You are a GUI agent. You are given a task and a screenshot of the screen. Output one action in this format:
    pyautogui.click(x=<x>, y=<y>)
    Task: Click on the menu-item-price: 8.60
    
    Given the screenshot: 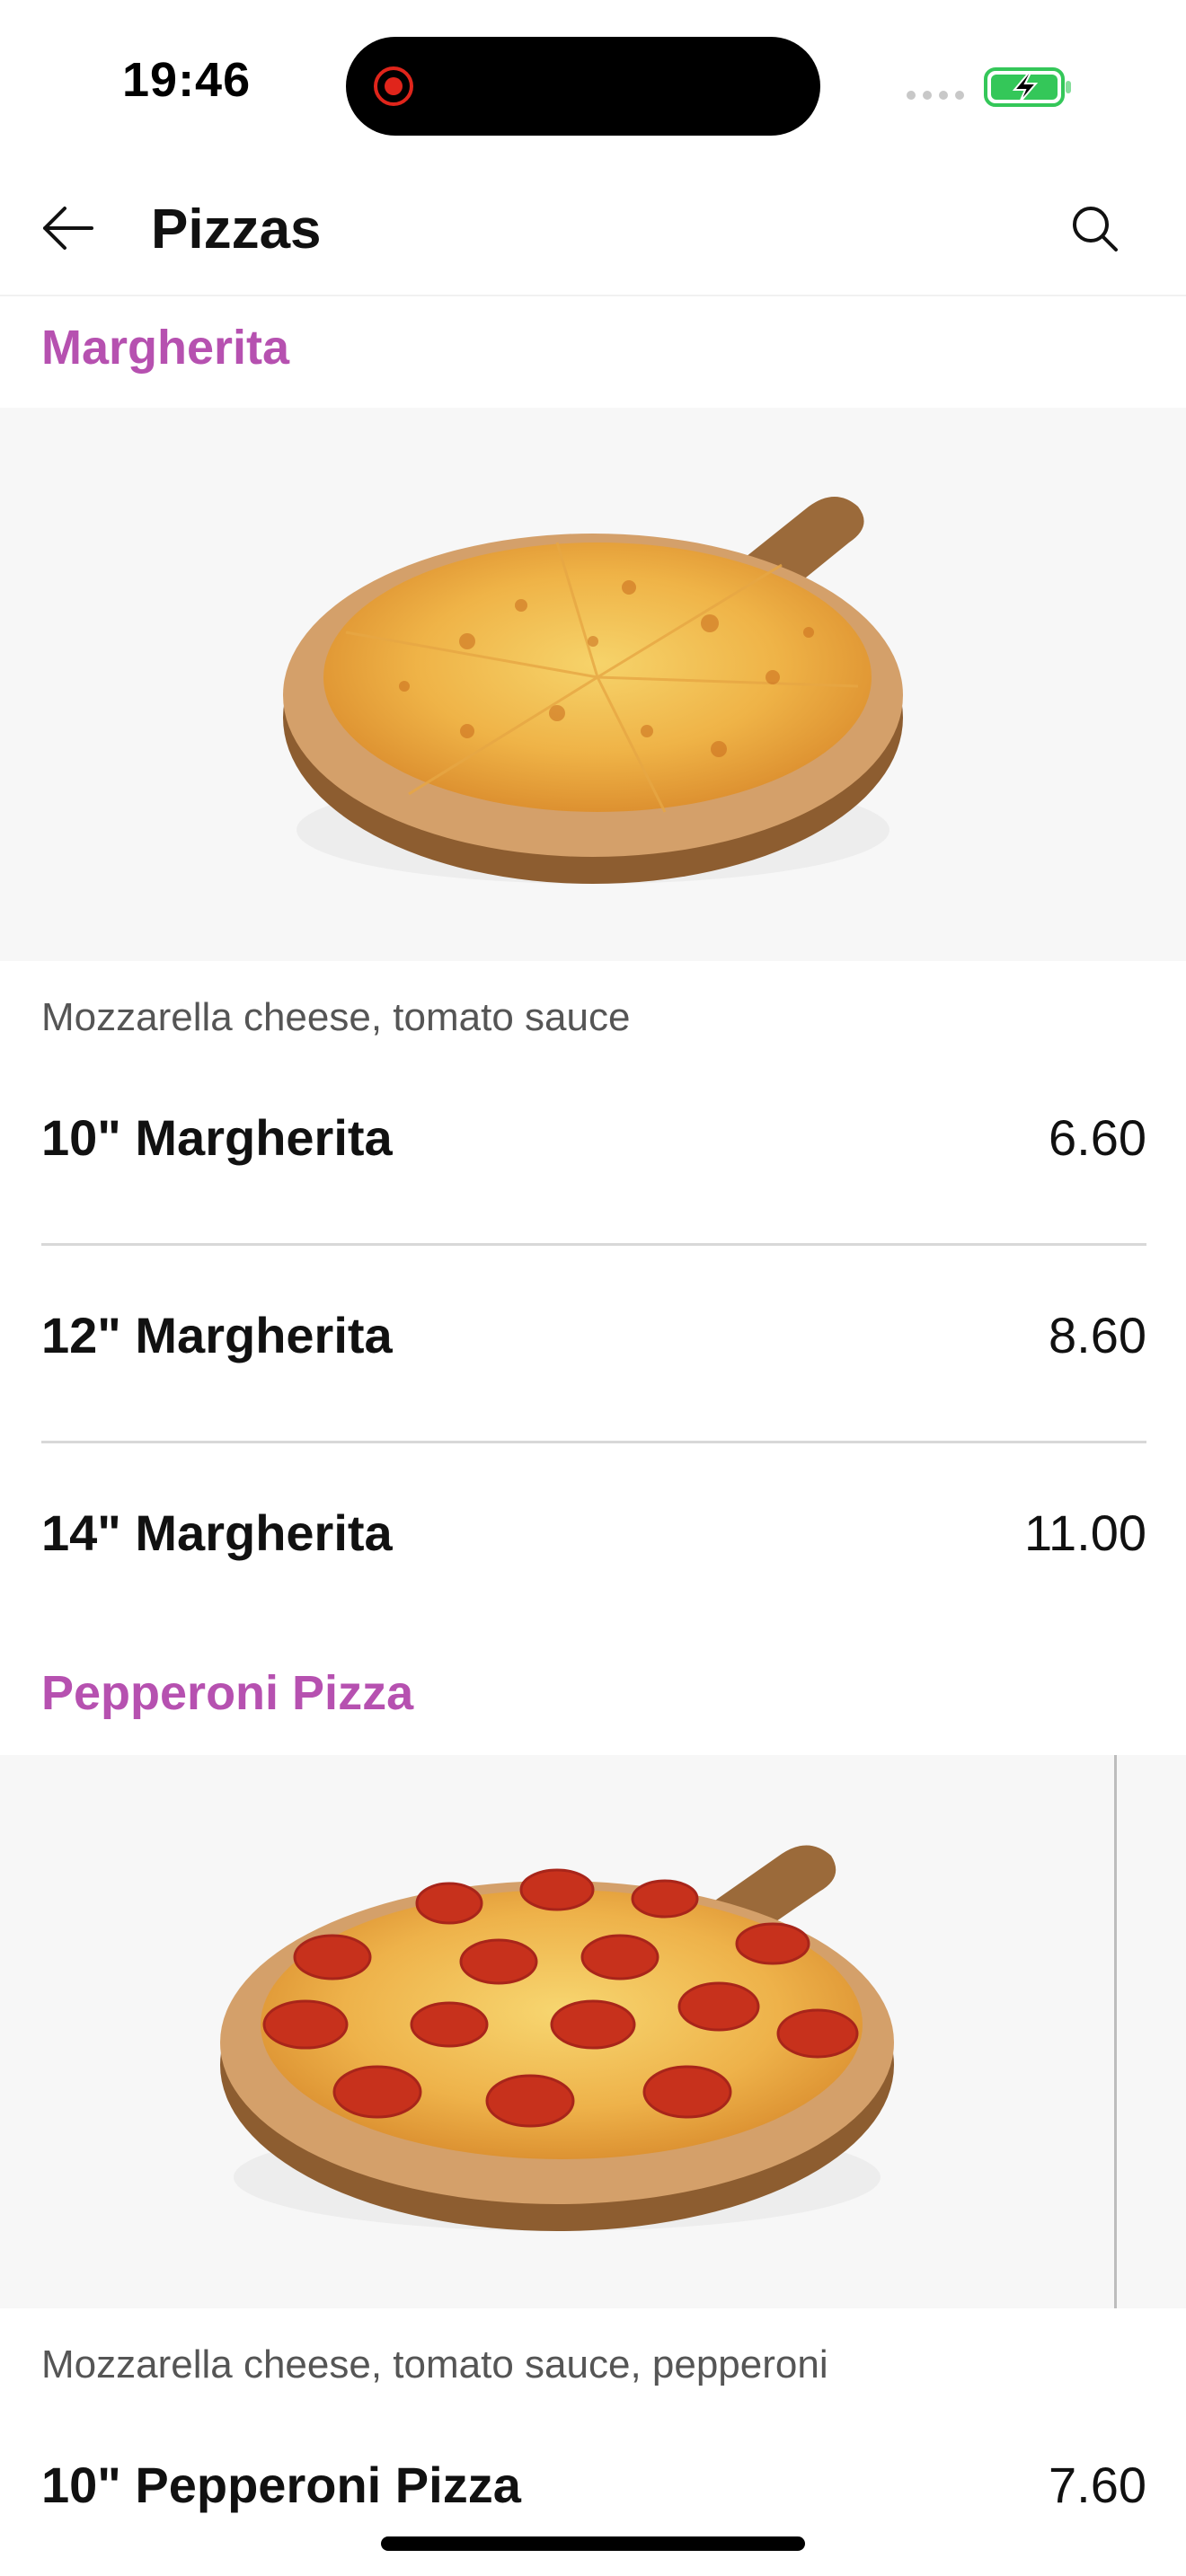 What is the action you would take?
    pyautogui.click(x=1097, y=1335)
    